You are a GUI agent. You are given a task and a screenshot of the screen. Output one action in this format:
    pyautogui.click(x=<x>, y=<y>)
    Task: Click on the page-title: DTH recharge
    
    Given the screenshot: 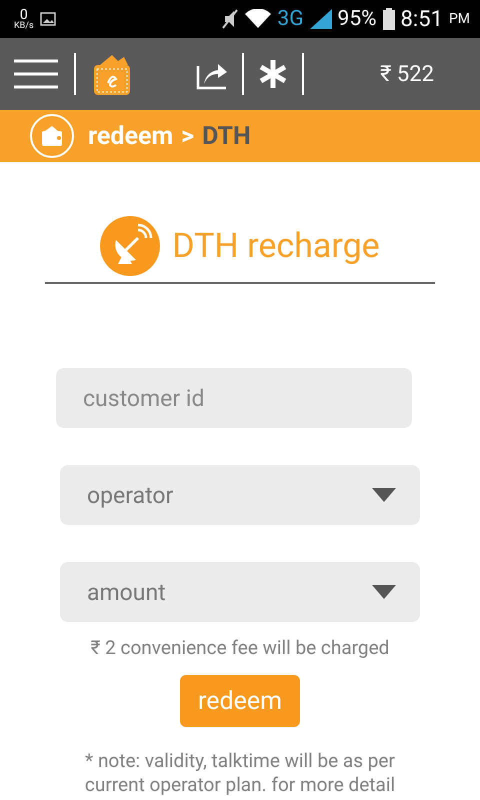 What is the action you would take?
    pyautogui.click(x=276, y=246)
    